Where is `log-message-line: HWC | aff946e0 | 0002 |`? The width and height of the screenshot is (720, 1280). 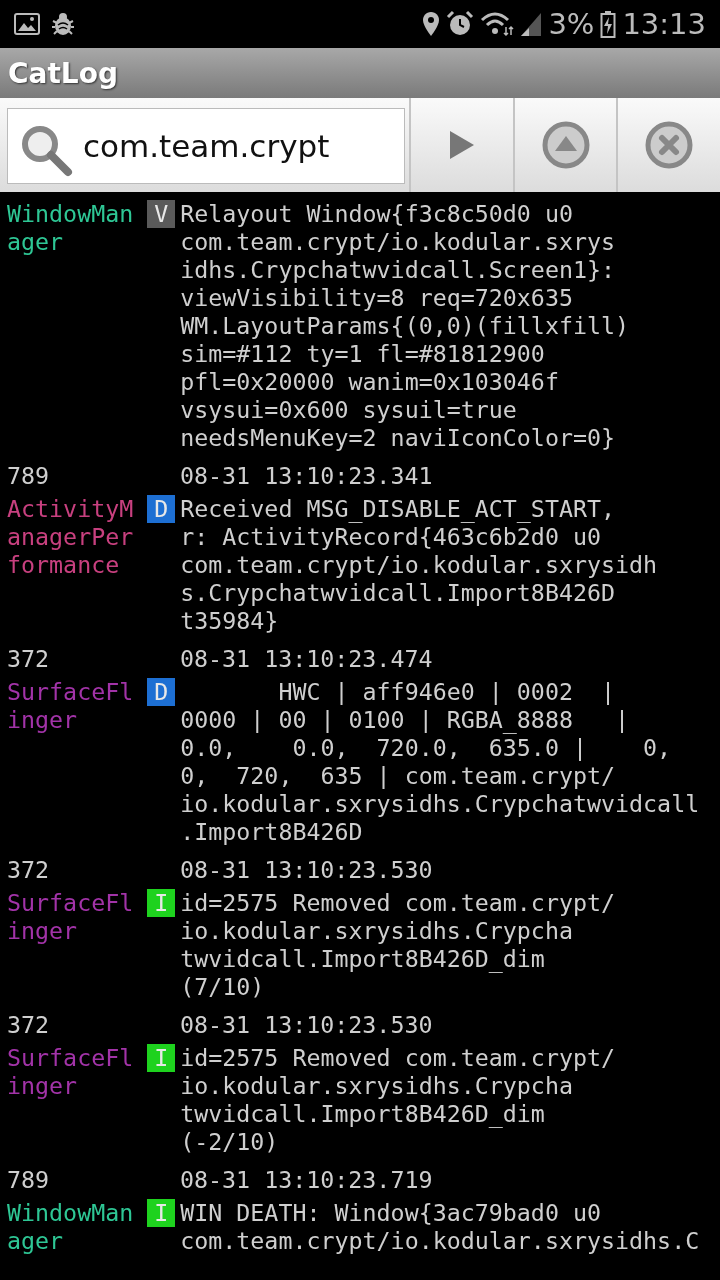 log-message-line: HWC | aff946e0 | 0002 | is located at coordinates (447, 692).